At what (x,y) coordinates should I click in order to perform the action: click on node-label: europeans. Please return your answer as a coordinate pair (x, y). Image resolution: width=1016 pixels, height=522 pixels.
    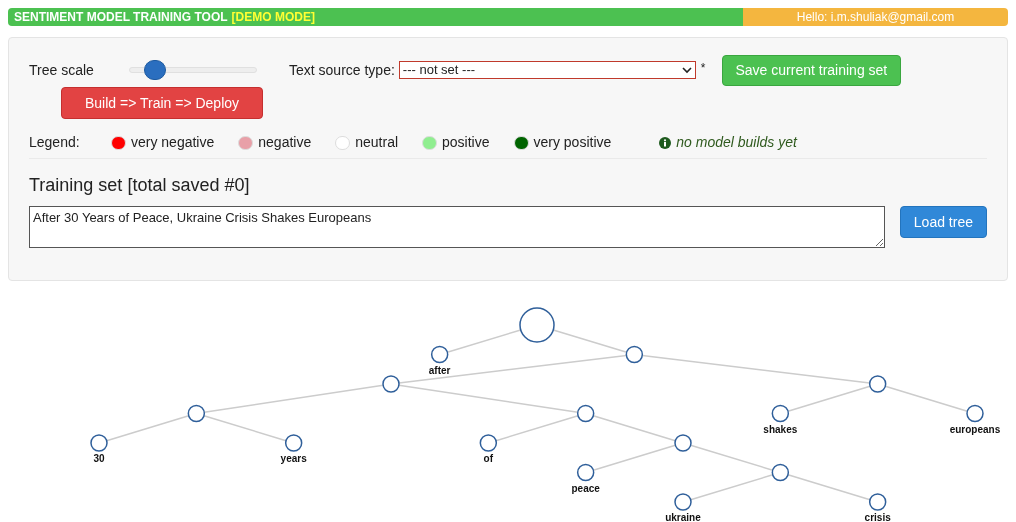
    Looking at the image, I should click on (975, 429).